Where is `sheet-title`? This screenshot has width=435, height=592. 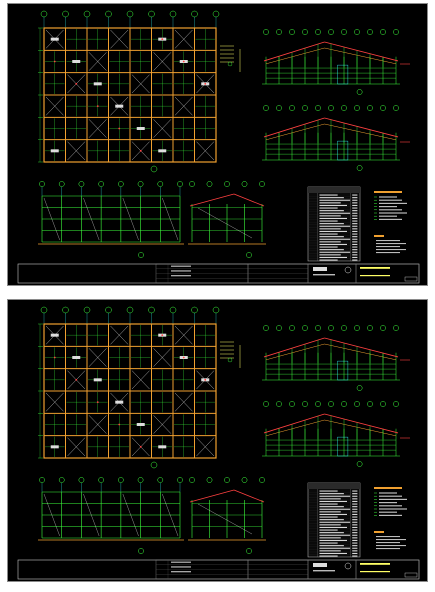
sheet-title is located at coordinates (375, 564).